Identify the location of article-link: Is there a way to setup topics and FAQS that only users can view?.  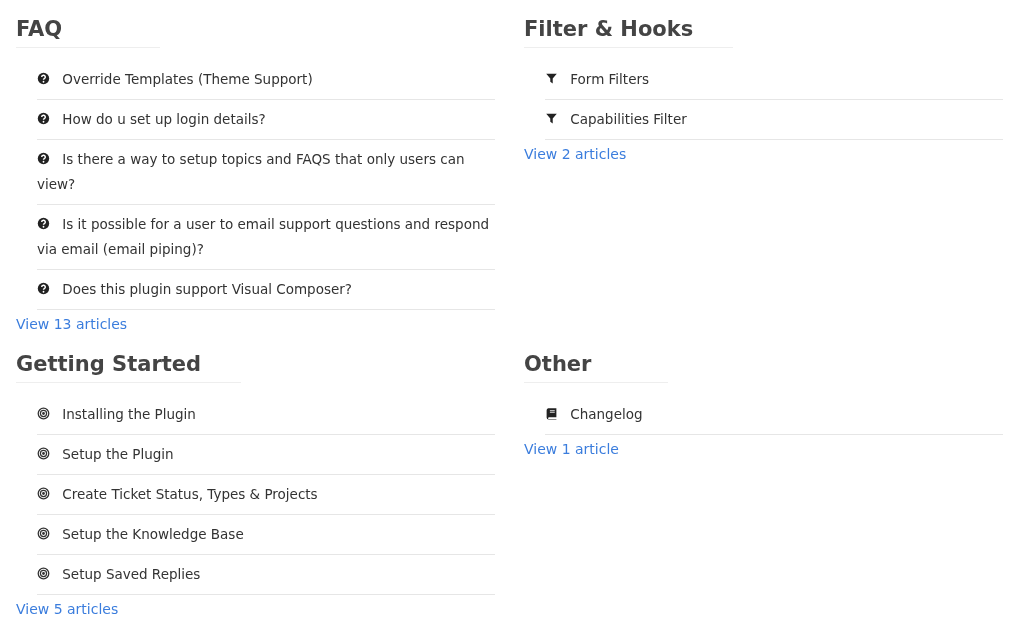
(266, 172).